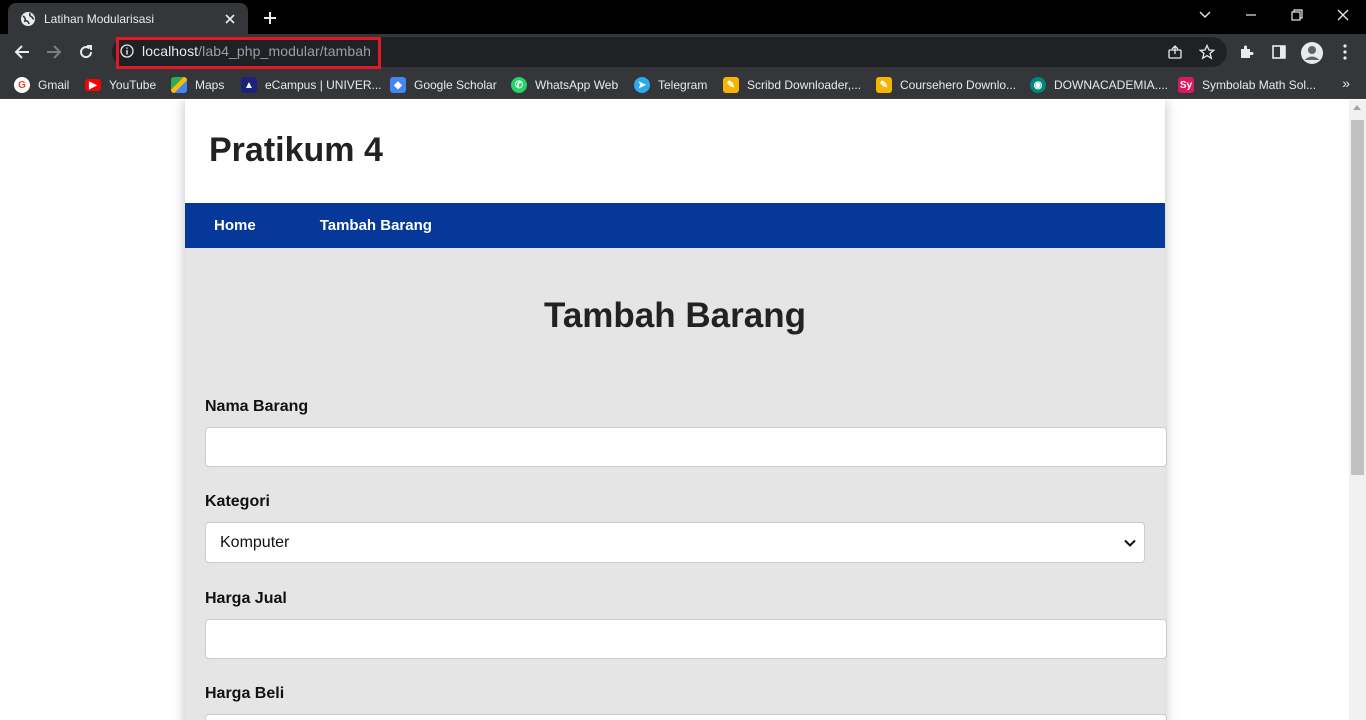  I want to click on reload-icon, so click(86, 52).